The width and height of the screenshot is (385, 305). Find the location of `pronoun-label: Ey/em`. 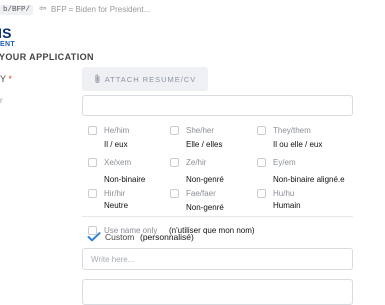

pronoun-label: Ey/em is located at coordinates (284, 162).